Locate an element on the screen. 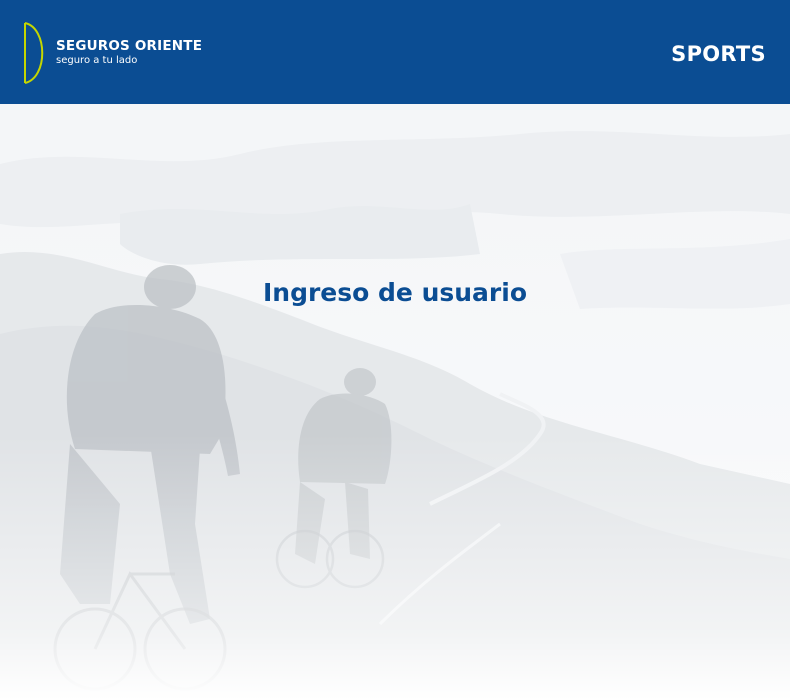 This screenshot has height=700, width=790. page-heading: Ingreso de usuario is located at coordinates (394, 292).